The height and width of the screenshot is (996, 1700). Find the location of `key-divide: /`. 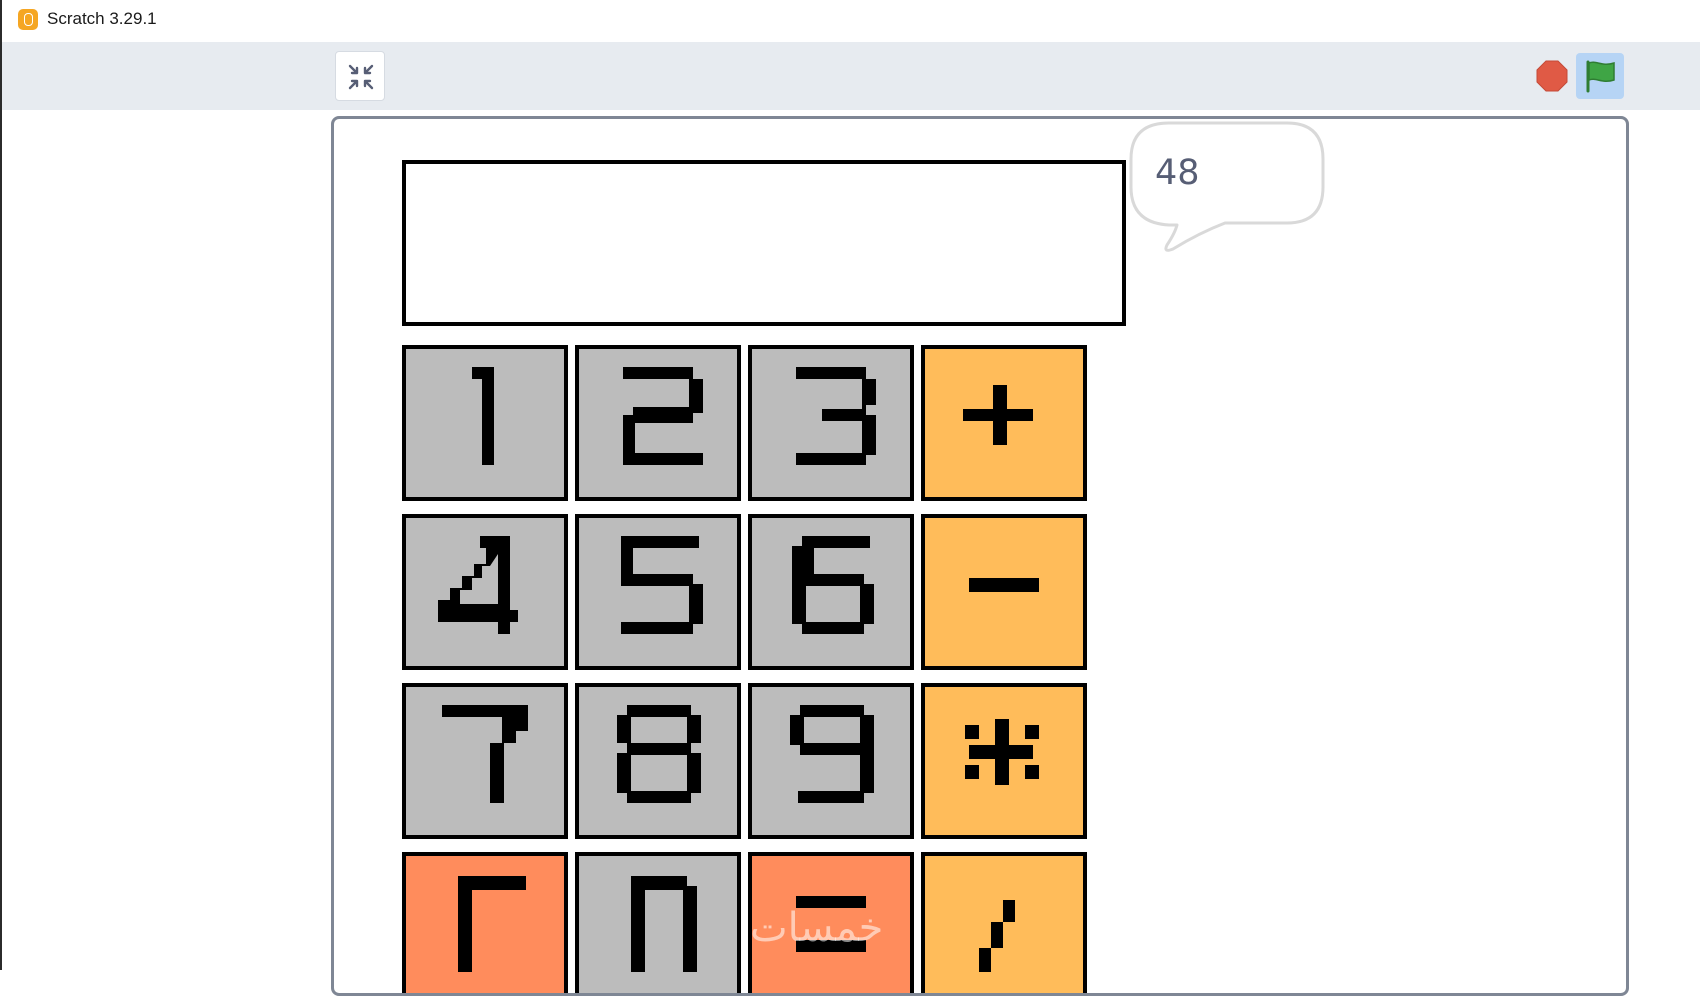

key-divide: / is located at coordinates (1004, 922).